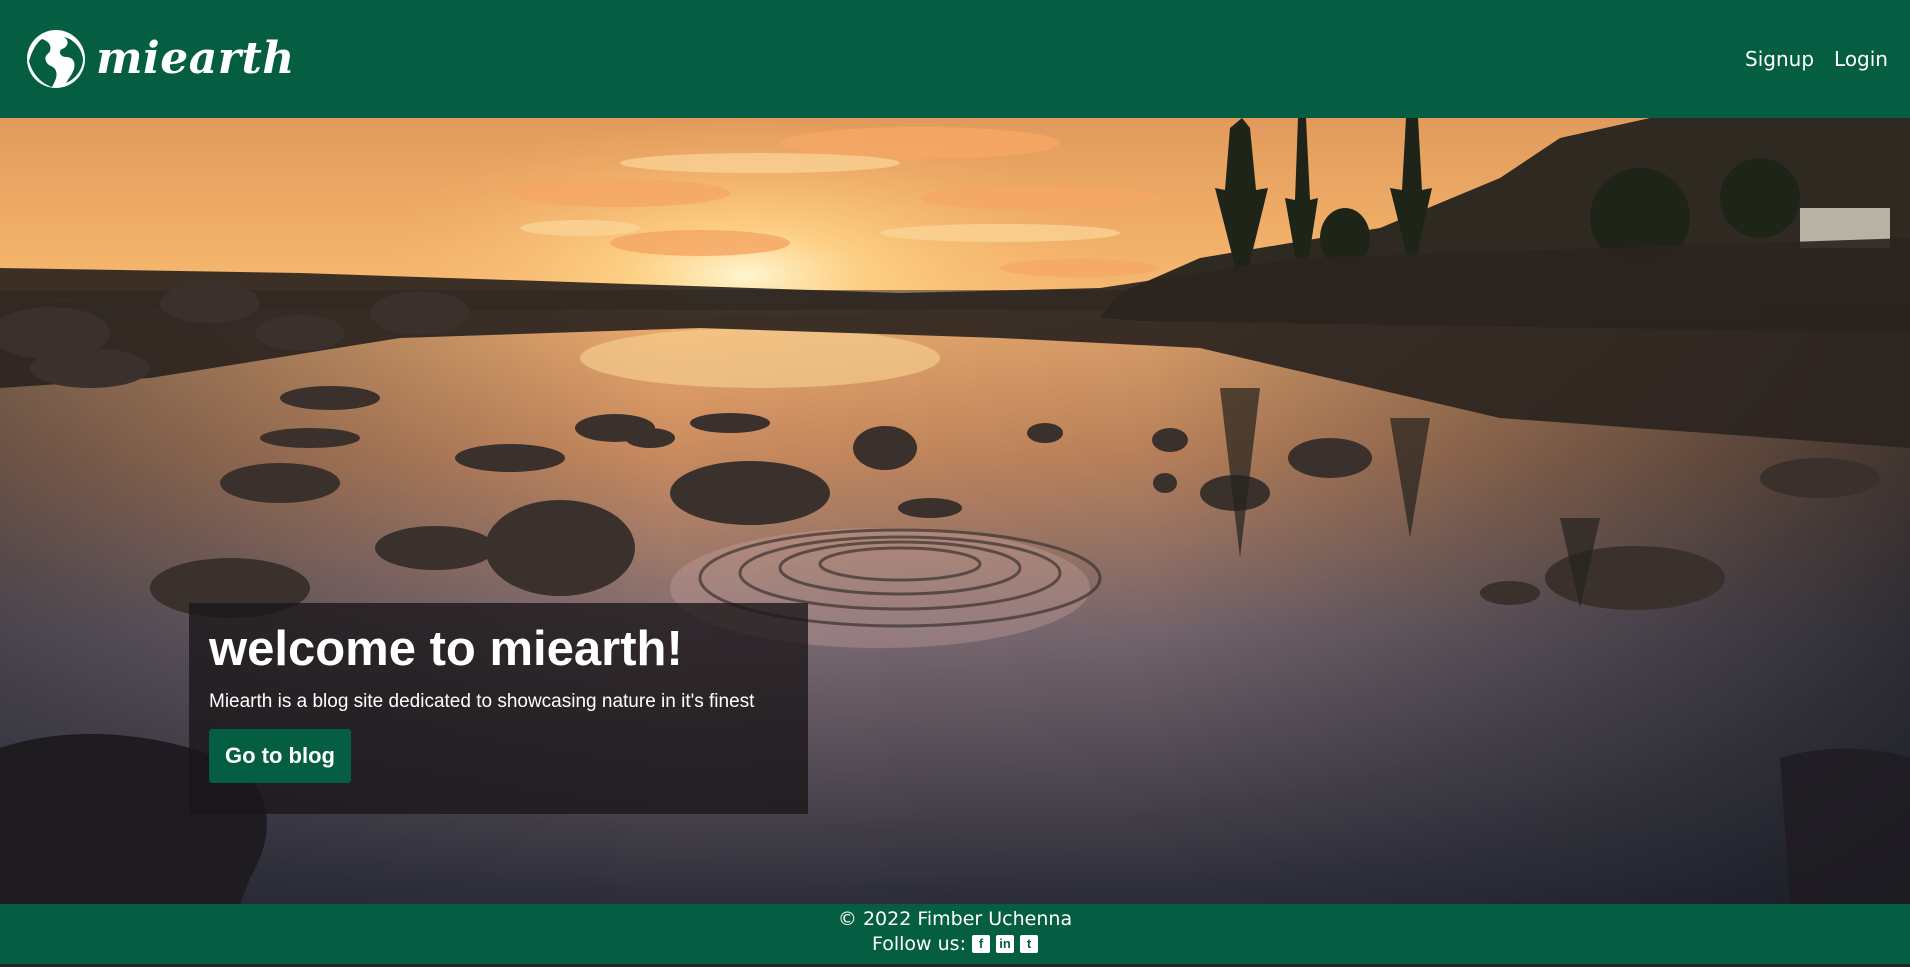 The width and height of the screenshot is (1910, 967). What do you see at coordinates (955, 59) in the screenshot?
I see `site-header: miearth Signup Login` at bounding box center [955, 59].